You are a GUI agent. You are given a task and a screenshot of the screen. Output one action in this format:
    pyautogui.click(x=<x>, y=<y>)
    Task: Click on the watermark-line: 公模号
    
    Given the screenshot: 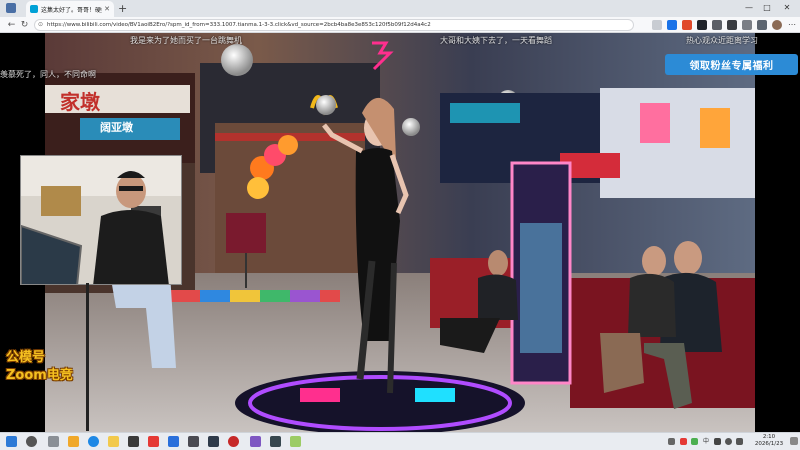 What is the action you would take?
    pyautogui.click(x=26, y=357)
    